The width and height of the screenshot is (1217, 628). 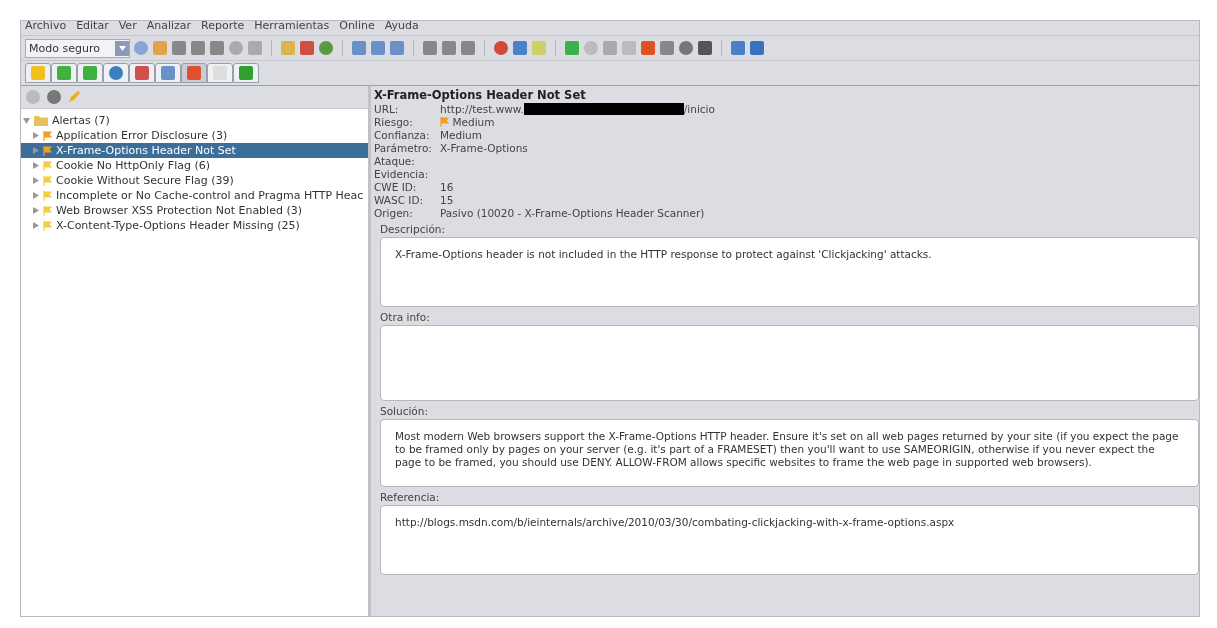 I want to click on alert-row: Application Error Disclosure (3), so click(x=194, y=135).